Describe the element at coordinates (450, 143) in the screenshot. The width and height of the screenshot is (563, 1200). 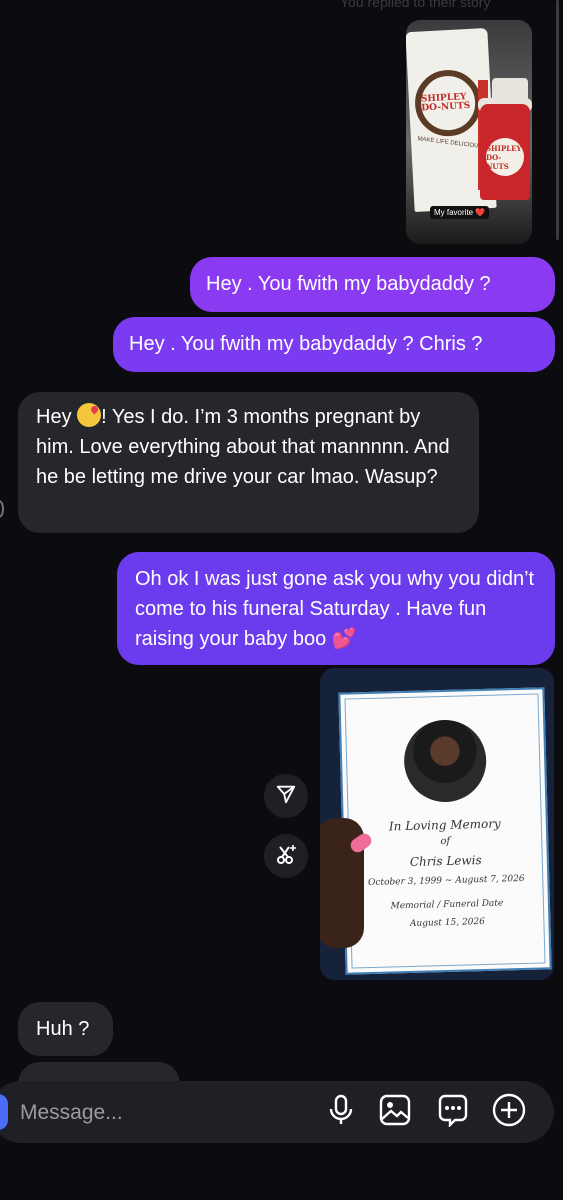
I see `bag-tagline: MAKE LIFE DELICIOUS` at that location.